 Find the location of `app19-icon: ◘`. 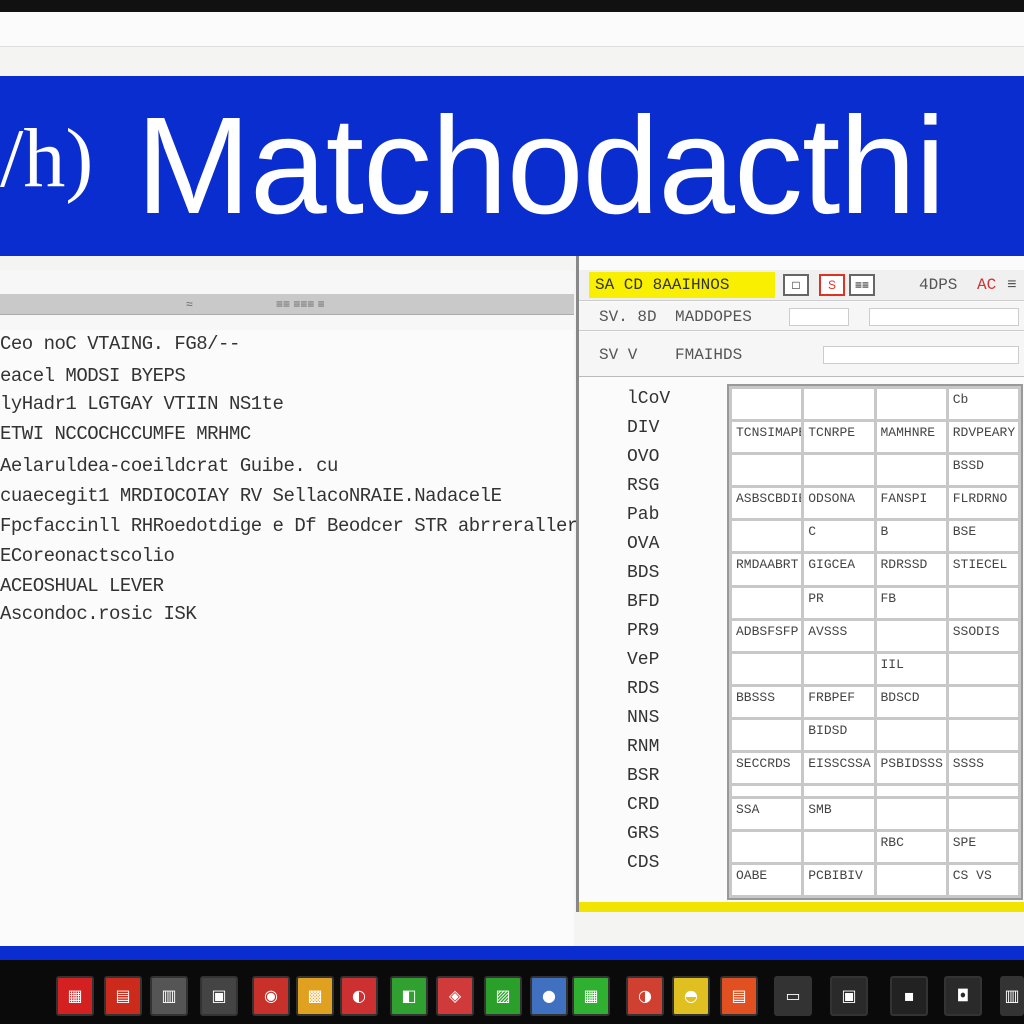

app19-icon: ◘ is located at coordinates (963, 996).